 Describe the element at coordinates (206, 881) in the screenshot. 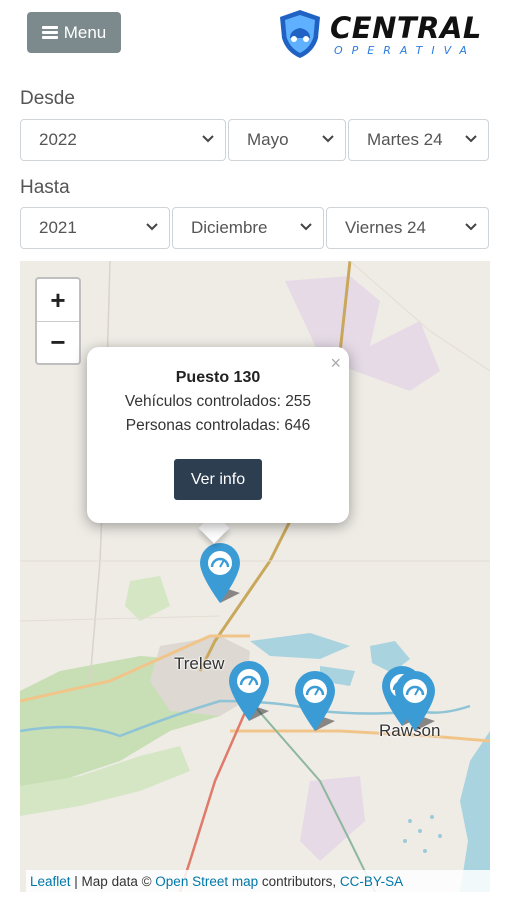

I see `osm-link: Open Street map` at that location.